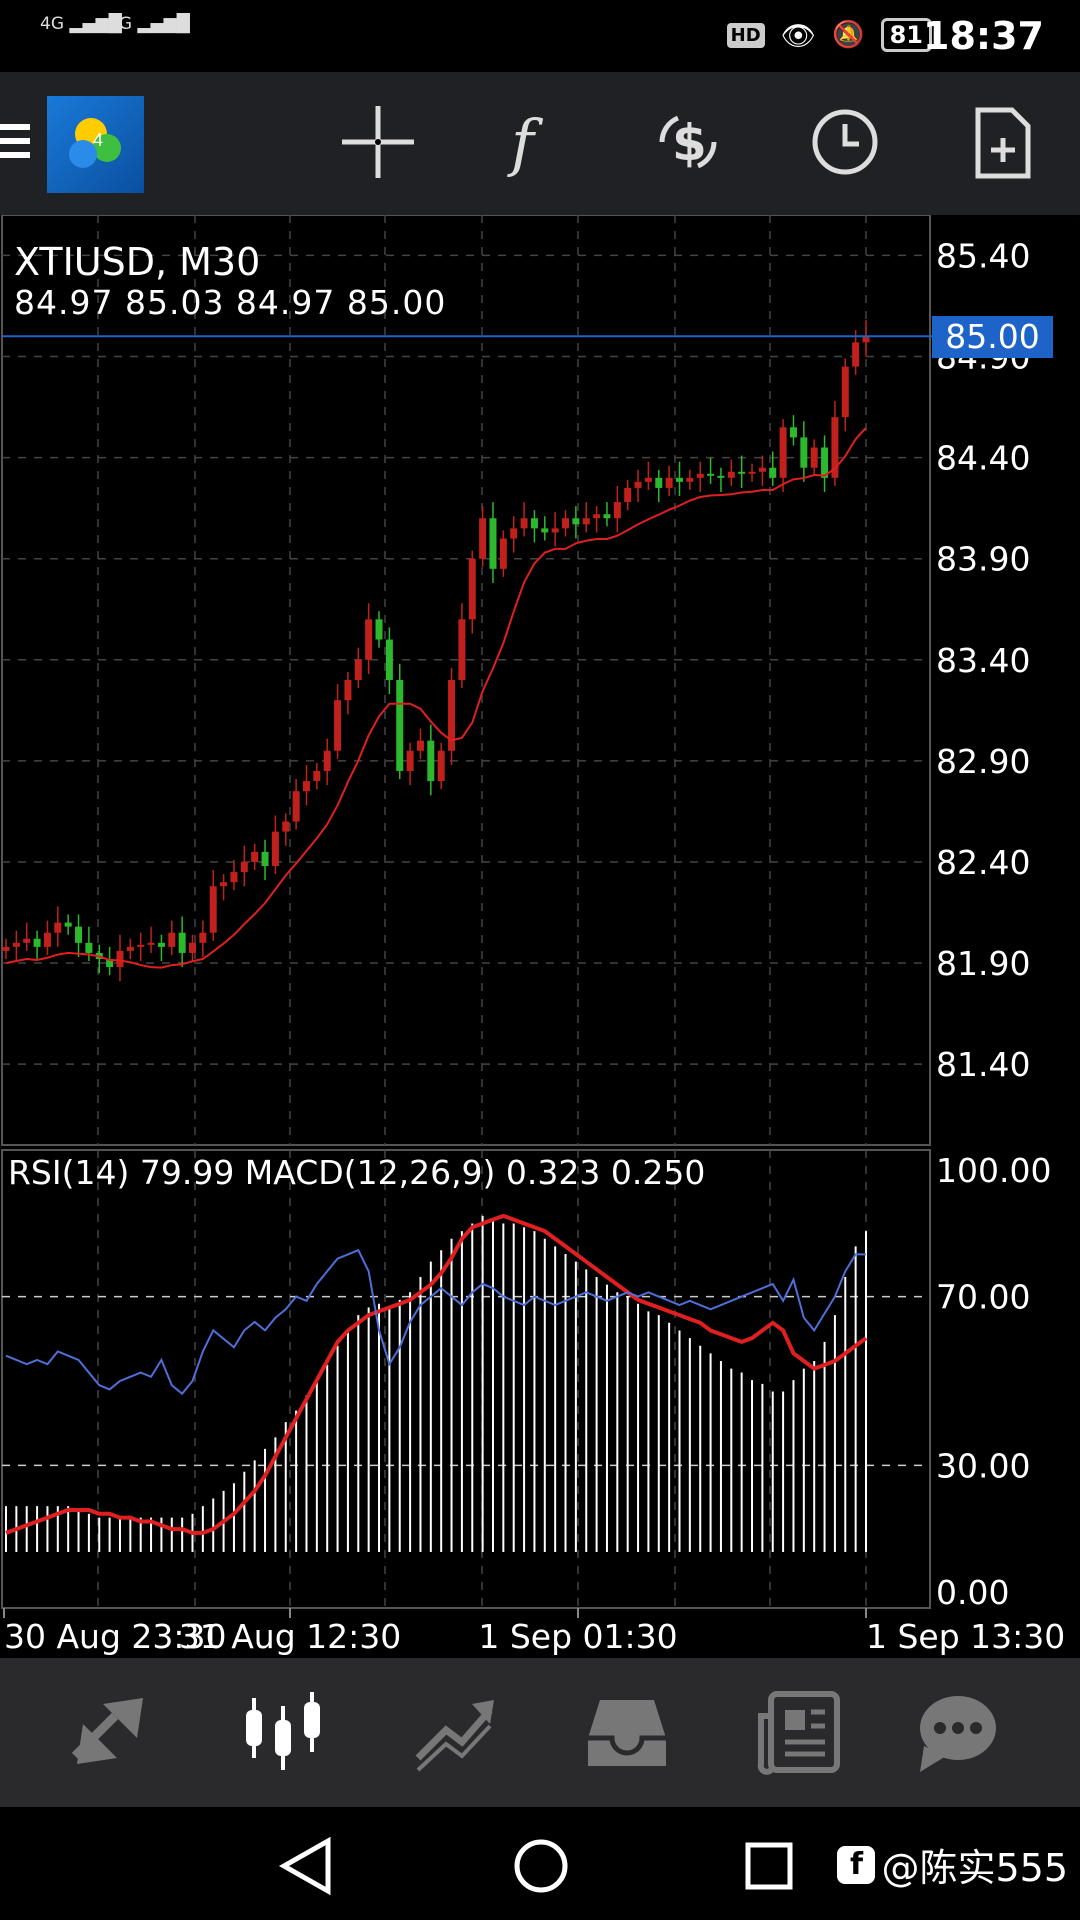 The width and height of the screenshot is (1080, 1920). I want to click on watermark: f @陈实555, so click(952, 1864).